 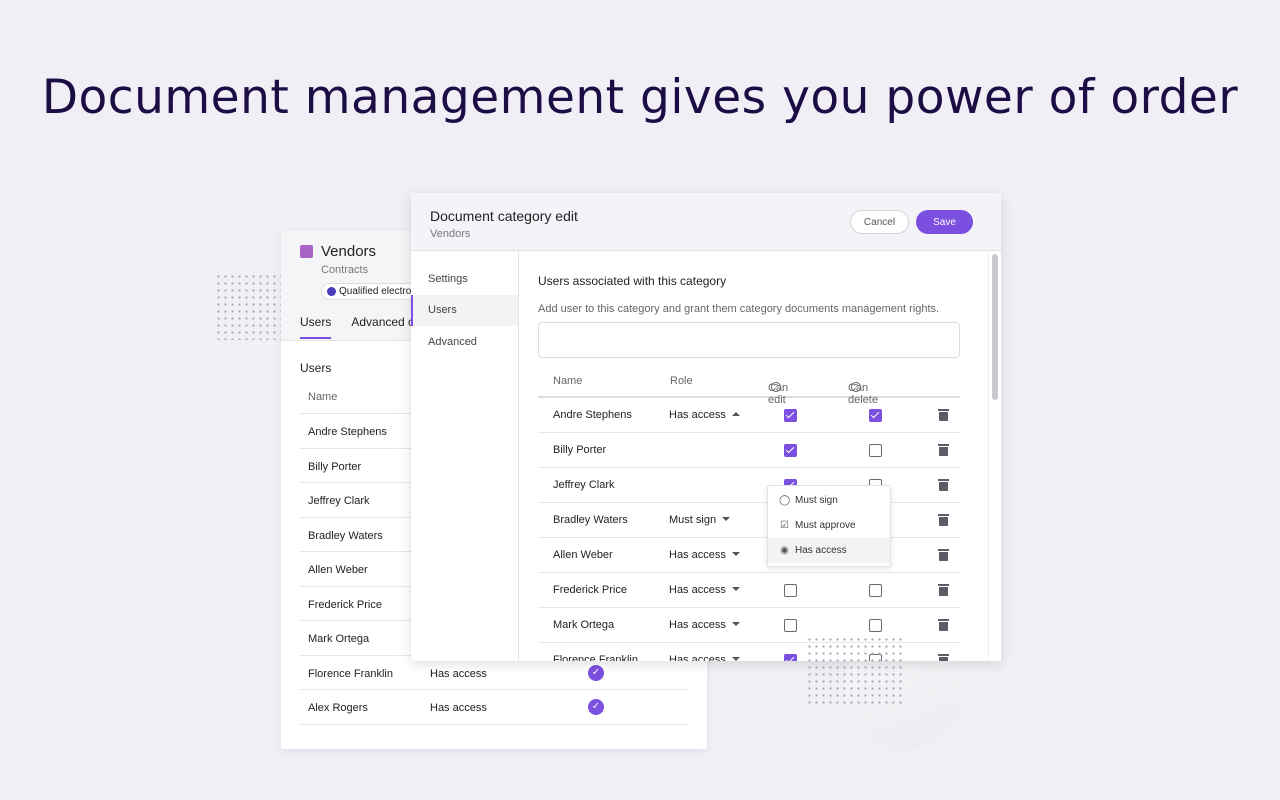 I want to click on modal-title: Document category edit, so click(x=504, y=216).